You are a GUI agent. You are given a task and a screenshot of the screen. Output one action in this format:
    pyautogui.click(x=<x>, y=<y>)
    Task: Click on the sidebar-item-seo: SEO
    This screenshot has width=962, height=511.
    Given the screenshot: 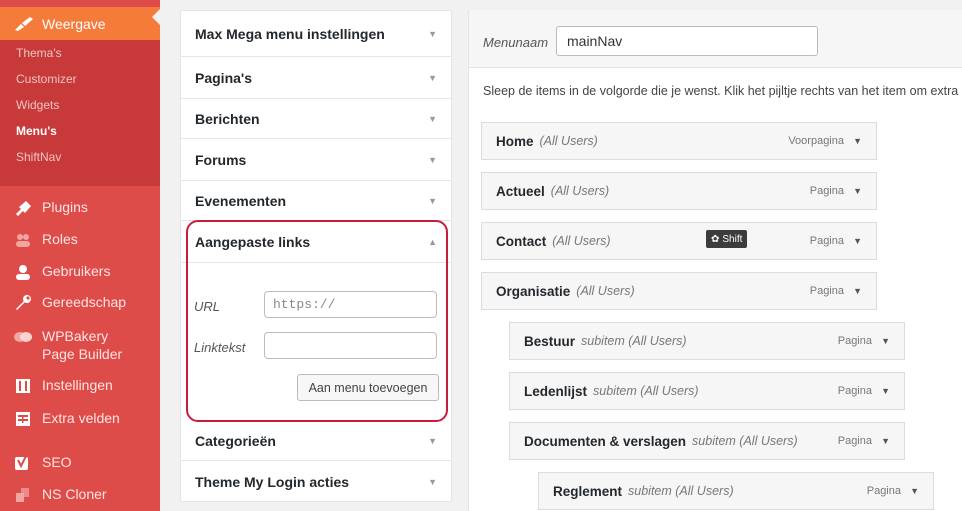 What is the action you would take?
    pyautogui.click(x=80, y=463)
    